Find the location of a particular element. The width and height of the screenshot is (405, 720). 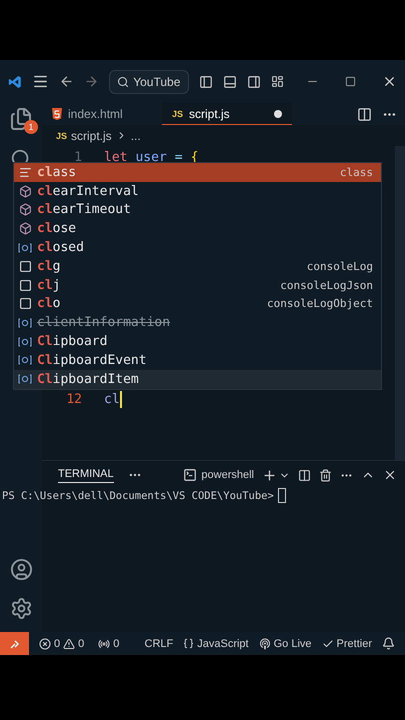

suggestion-detail: consoleLogJson is located at coordinates (326, 285).